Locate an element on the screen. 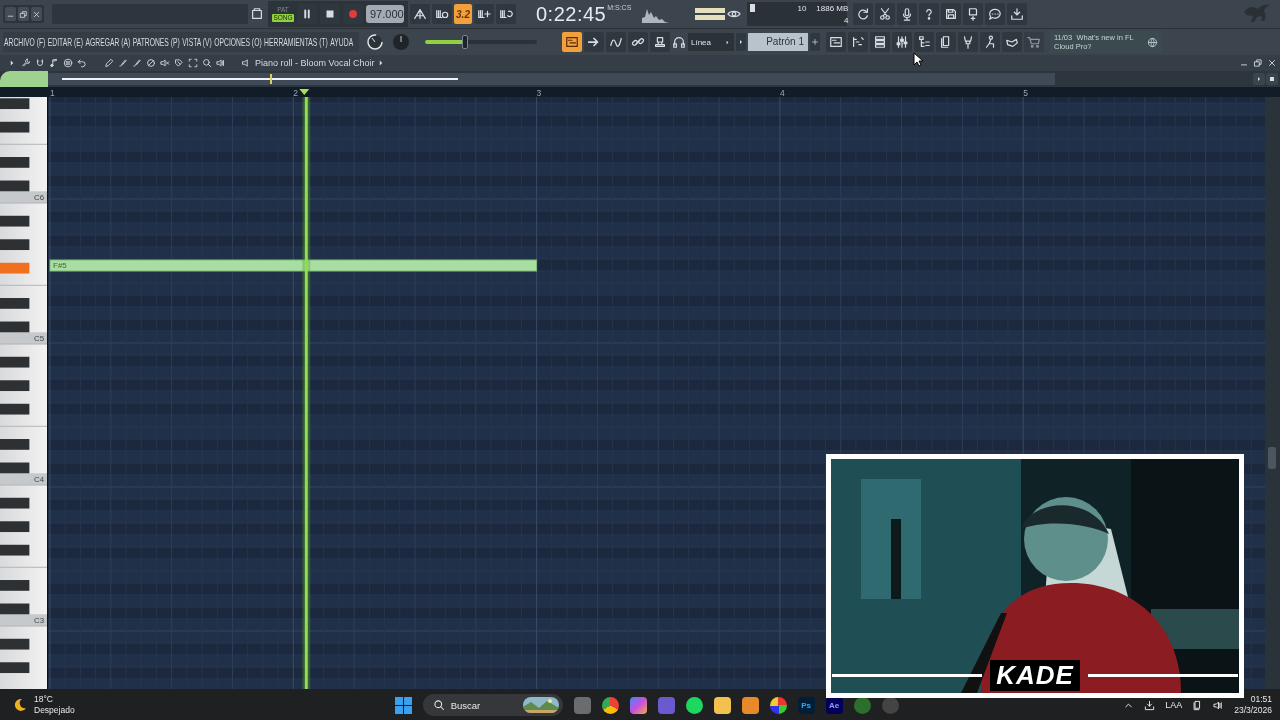  tempo-display: 97.000 is located at coordinates (385, 14).